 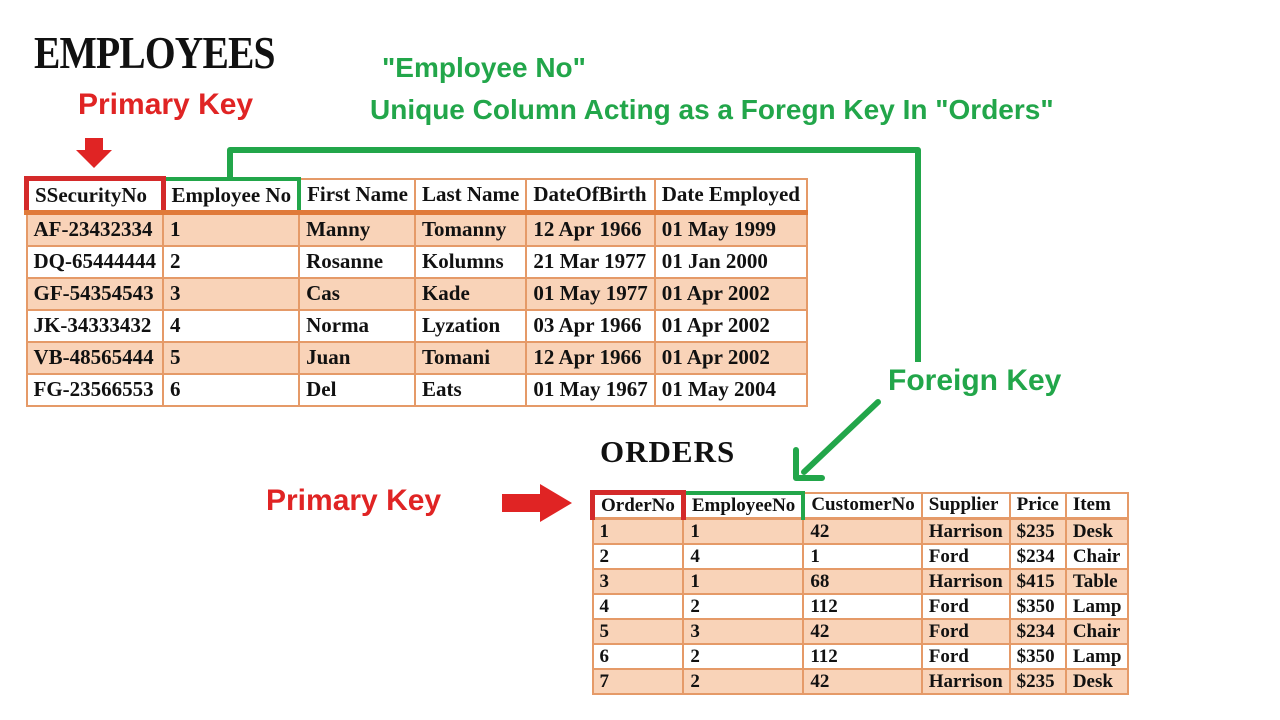 I want to click on green-diagonal-arrow-icon, so click(x=837, y=440).